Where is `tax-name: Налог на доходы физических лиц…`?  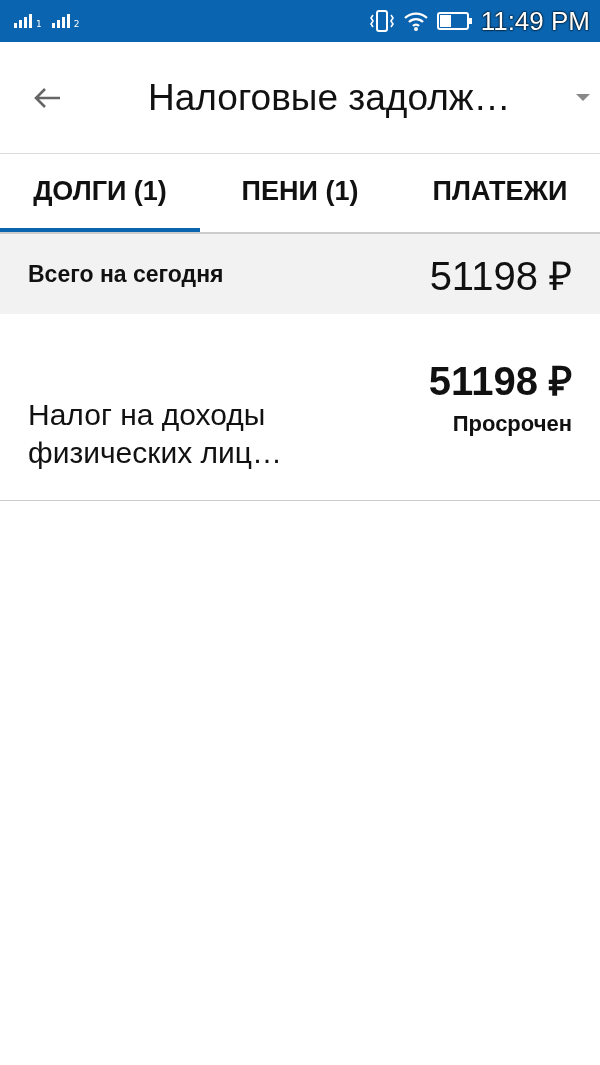
tax-name: Налог на доходы физических лиц… is located at coordinates (155, 434).